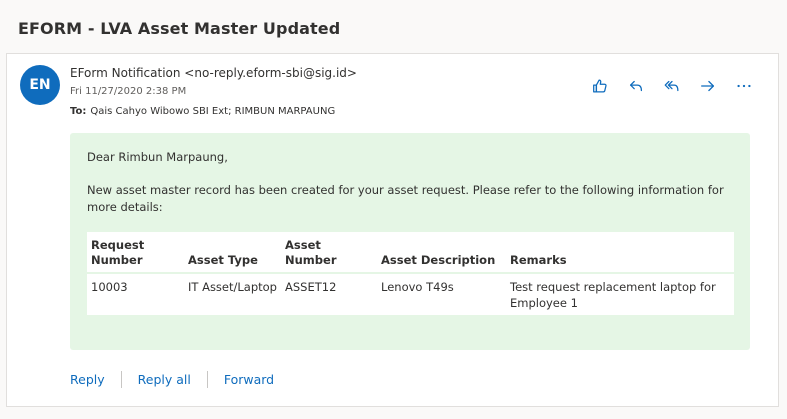  What do you see at coordinates (249, 379) in the screenshot?
I see `forward-link: Forward` at bounding box center [249, 379].